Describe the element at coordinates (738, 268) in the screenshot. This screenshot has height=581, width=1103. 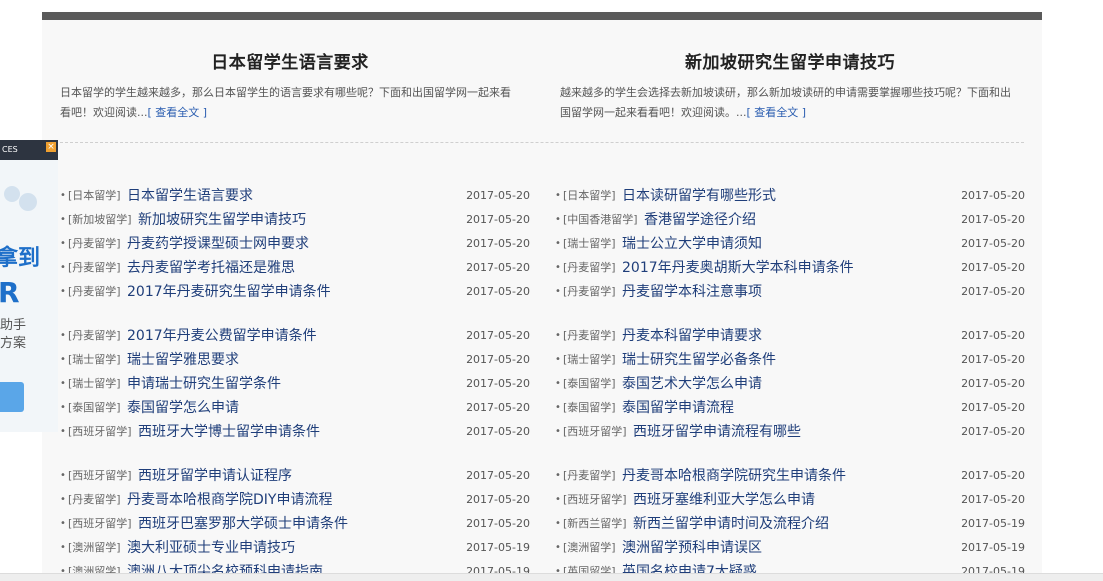
I see `article-link: 2017年丹麦奥胡斯大学本科申请条件` at that location.